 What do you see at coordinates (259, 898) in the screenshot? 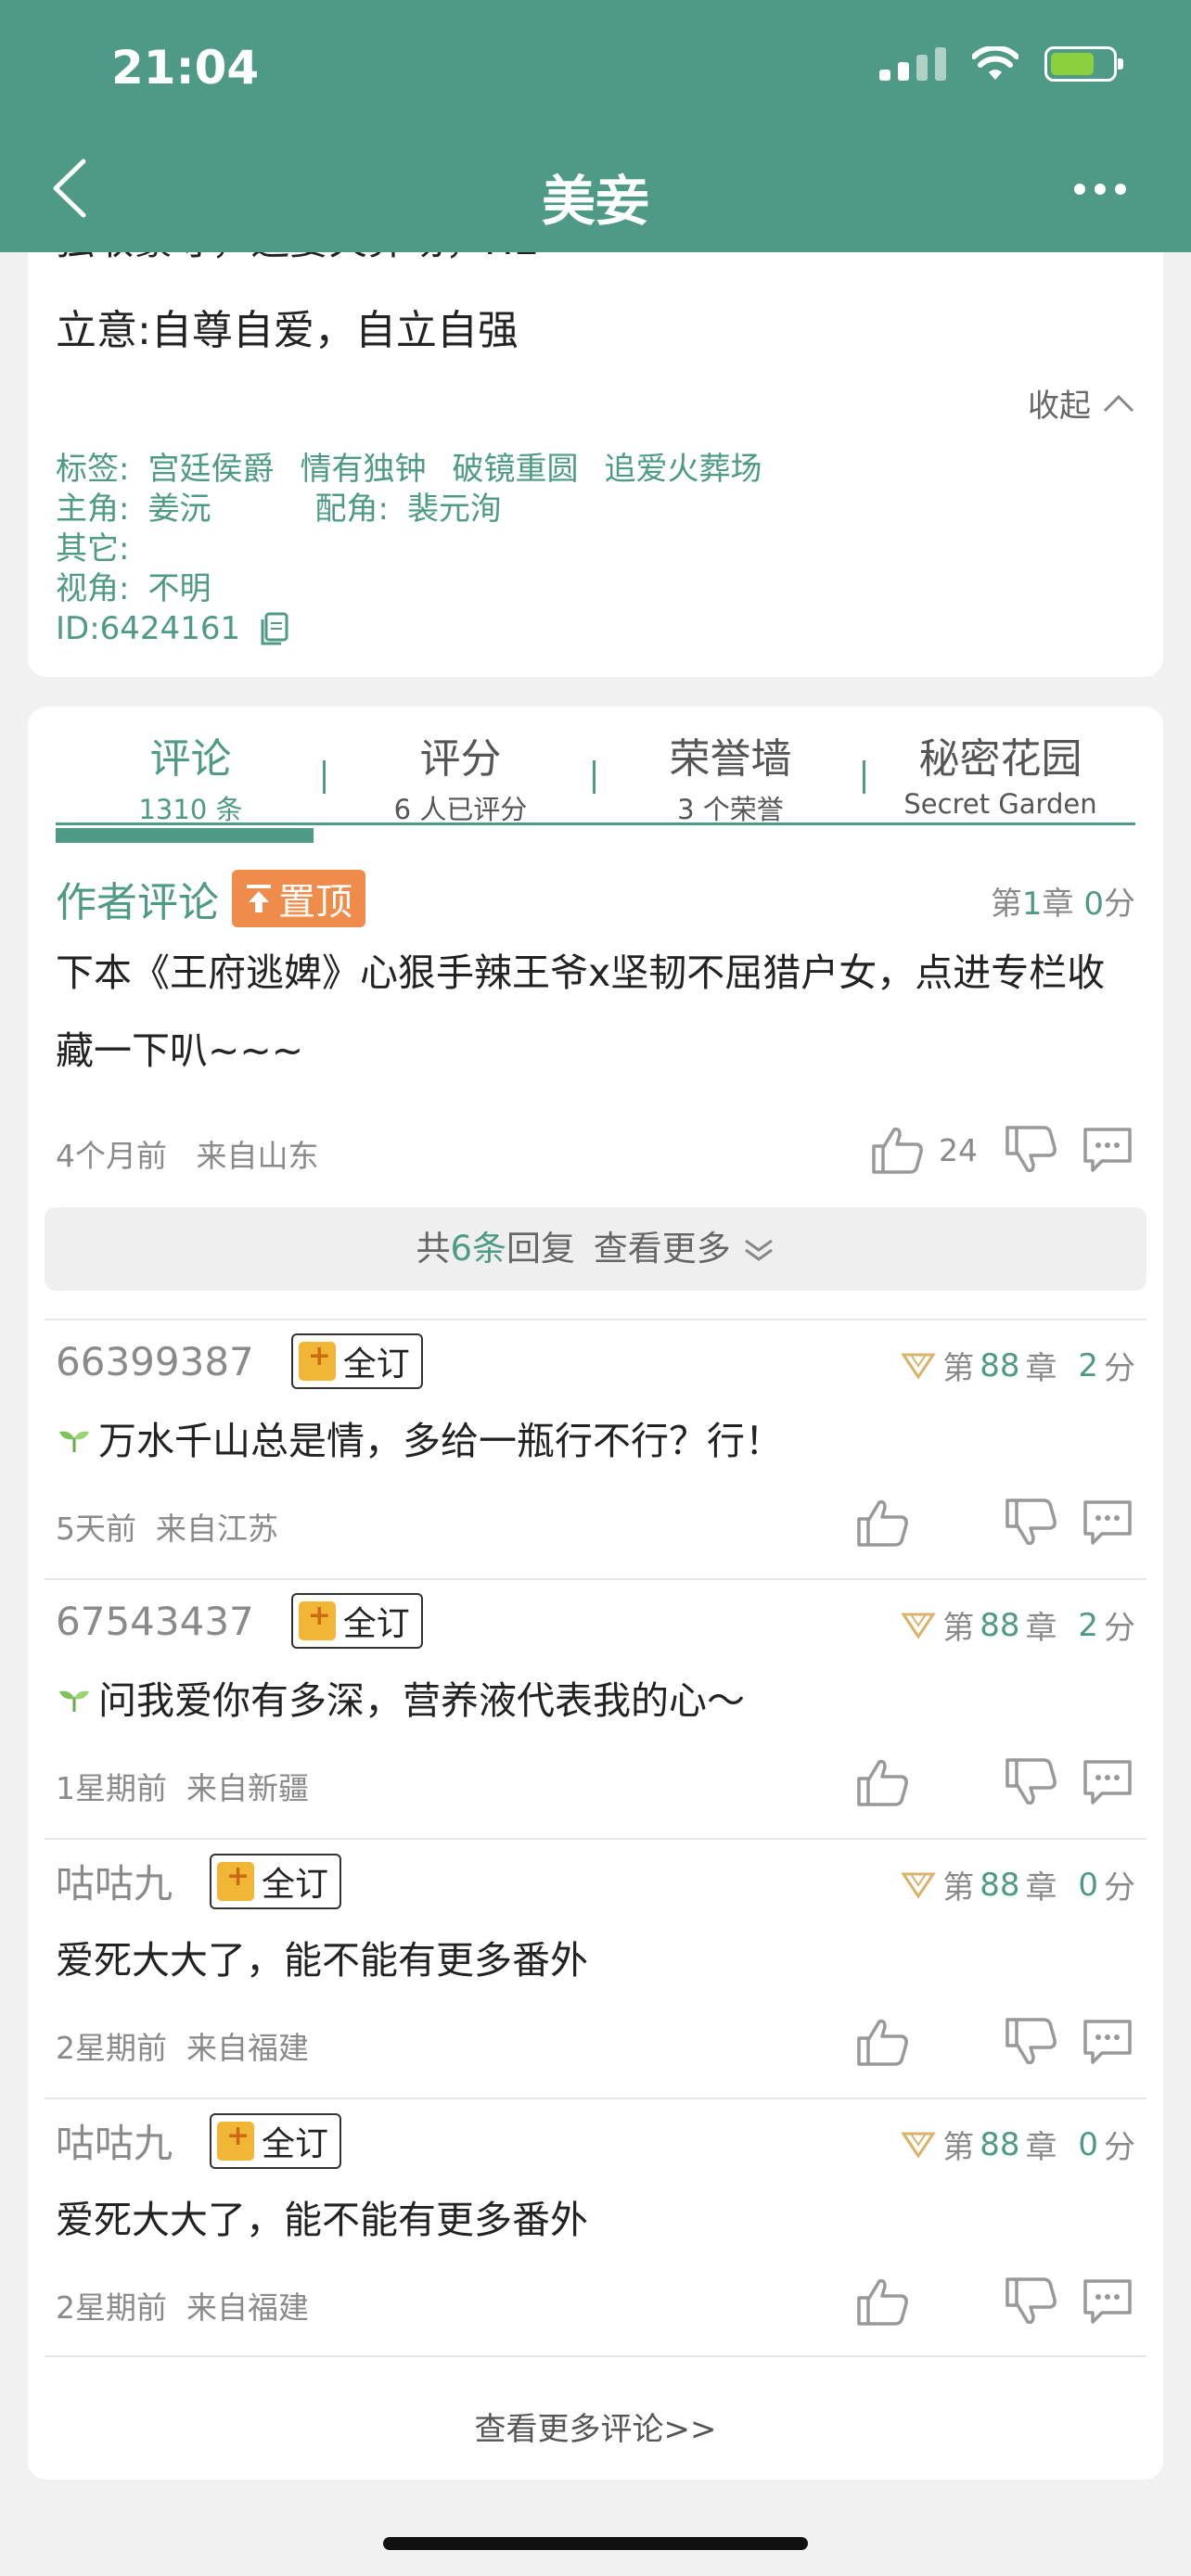
I see `pin-top-icon` at bounding box center [259, 898].